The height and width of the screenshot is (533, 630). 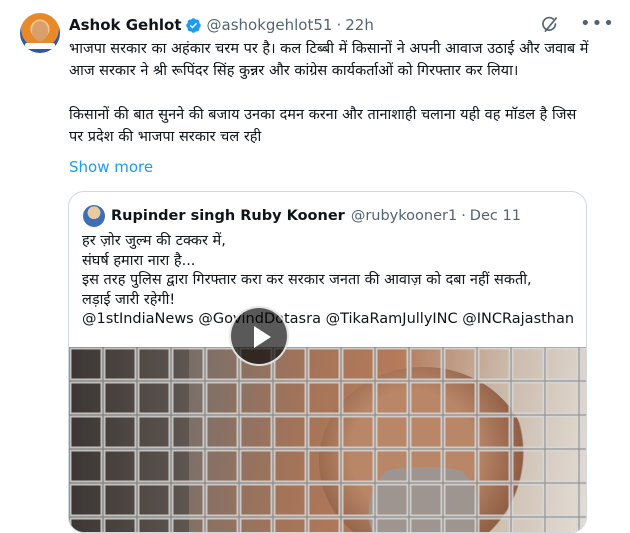 What do you see at coordinates (129, 299) in the screenshot?
I see `quoted-line: लड़ाई जारी रहेगी!` at bounding box center [129, 299].